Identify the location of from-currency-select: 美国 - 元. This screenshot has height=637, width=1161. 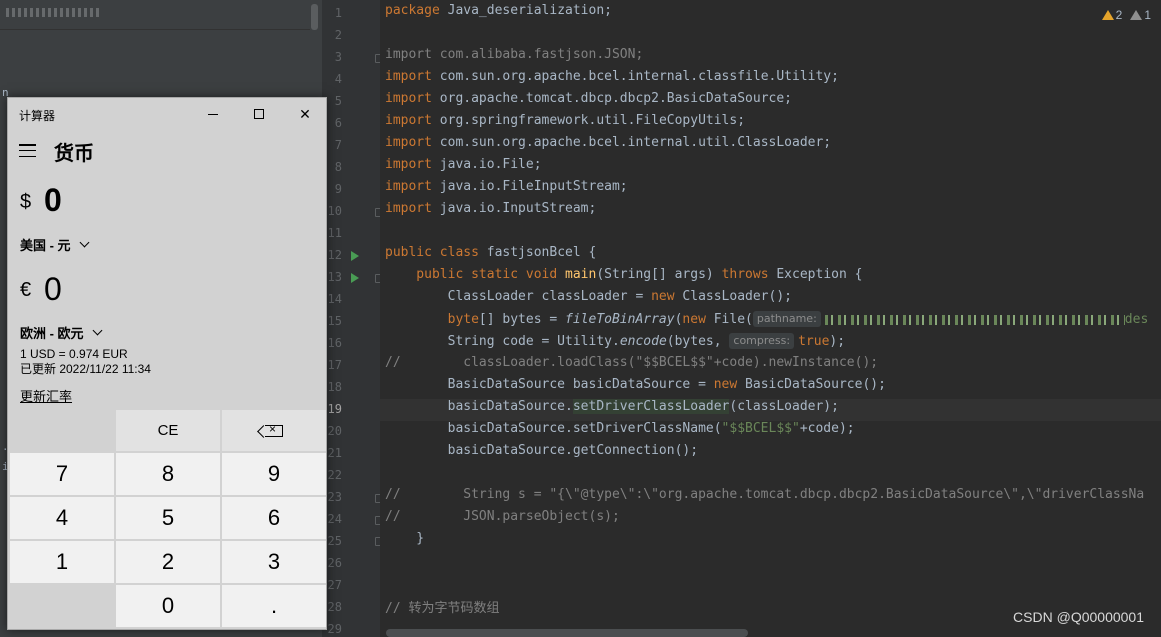
(55, 244).